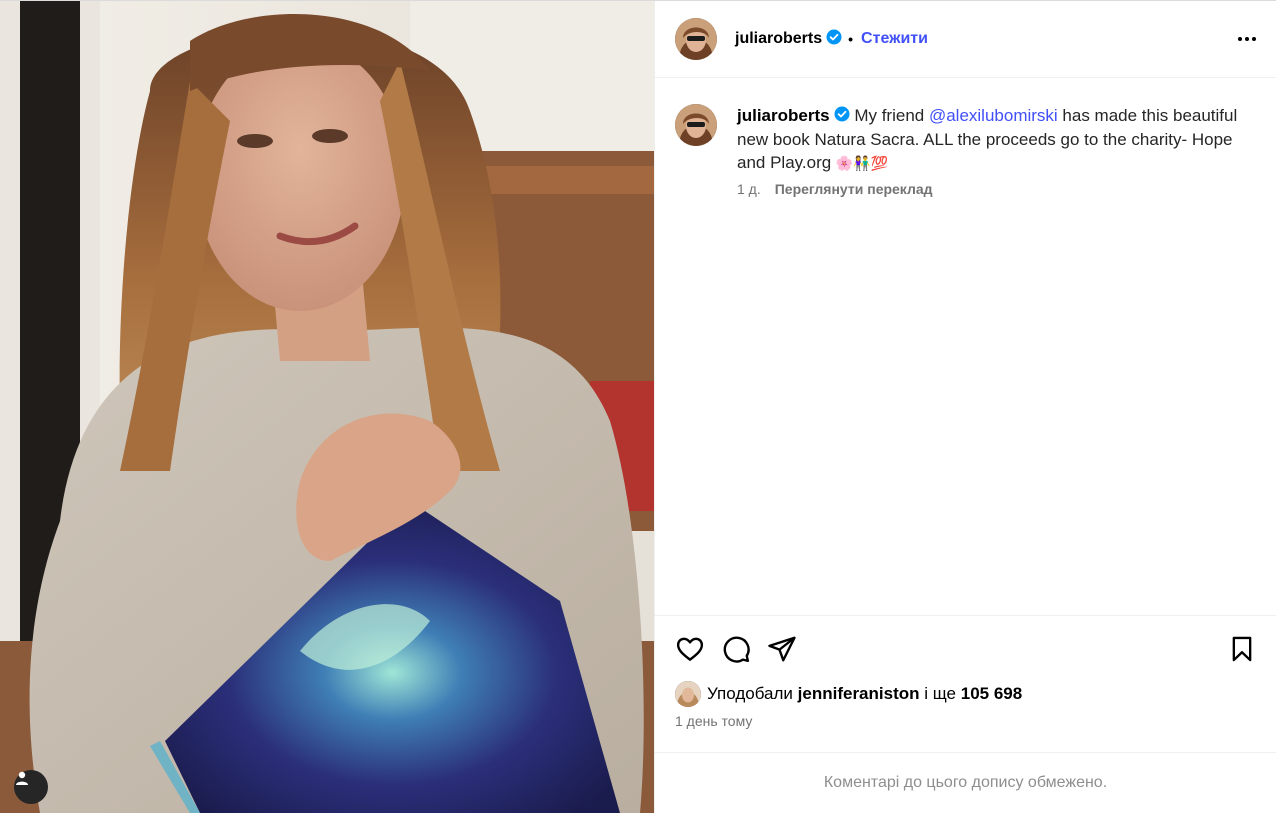 The width and height of the screenshot is (1276, 813). Describe the element at coordinates (894, 39) in the screenshot. I see `follow-button: Стежити` at that location.